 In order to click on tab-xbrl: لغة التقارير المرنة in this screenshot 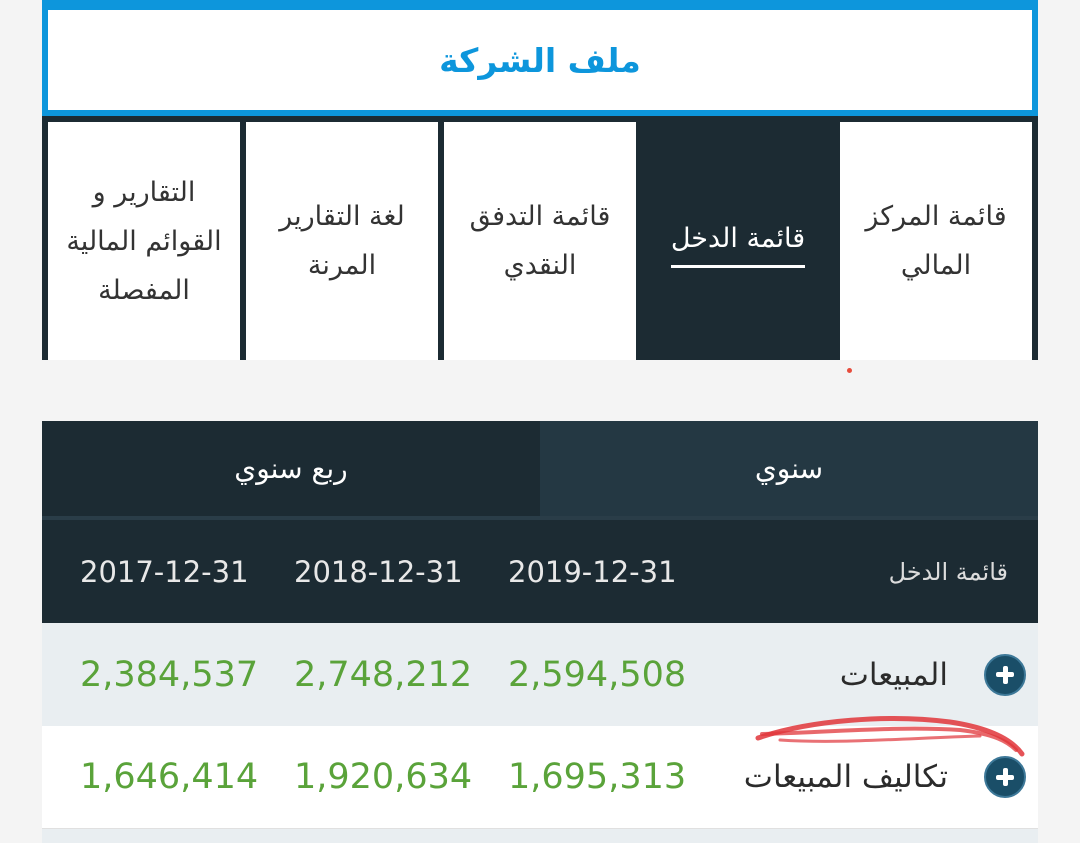, I will do `click(342, 241)`.